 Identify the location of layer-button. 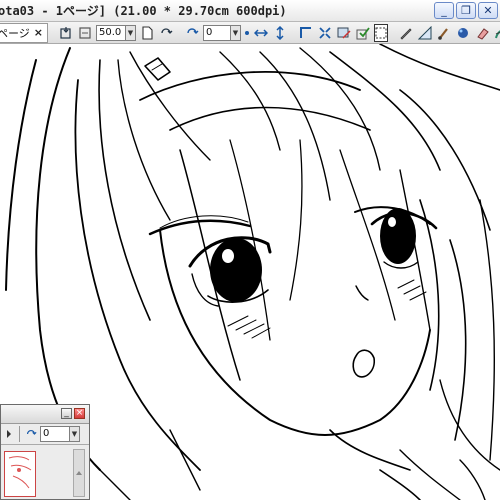
(344, 33).